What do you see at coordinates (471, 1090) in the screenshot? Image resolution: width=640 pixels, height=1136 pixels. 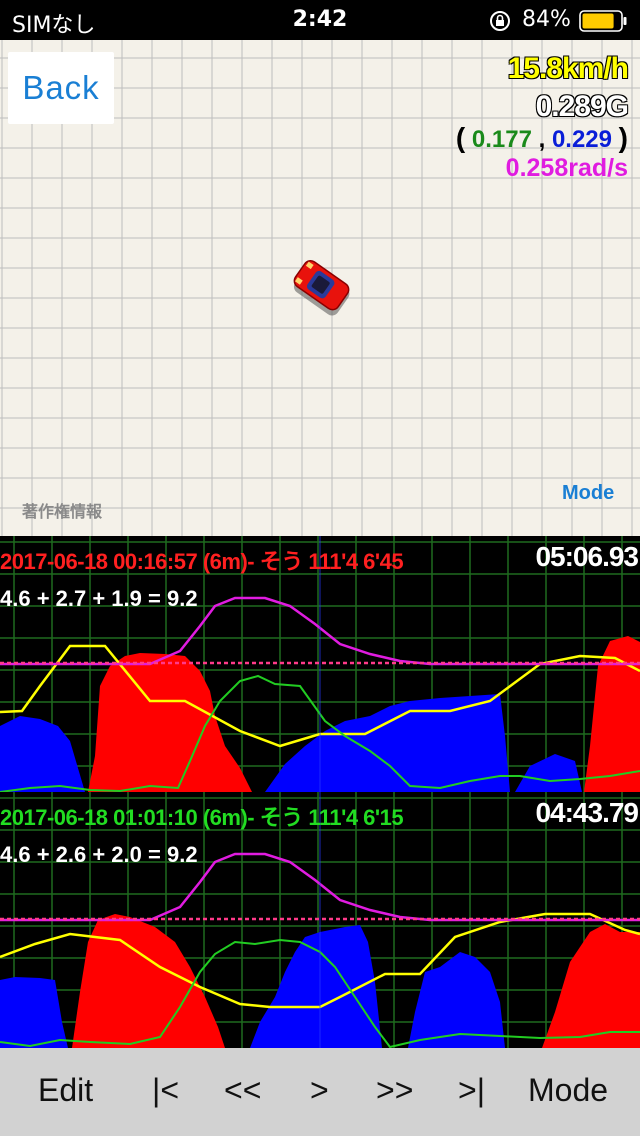 I see `skip-to-end-button: >|` at bounding box center [471, 1090].